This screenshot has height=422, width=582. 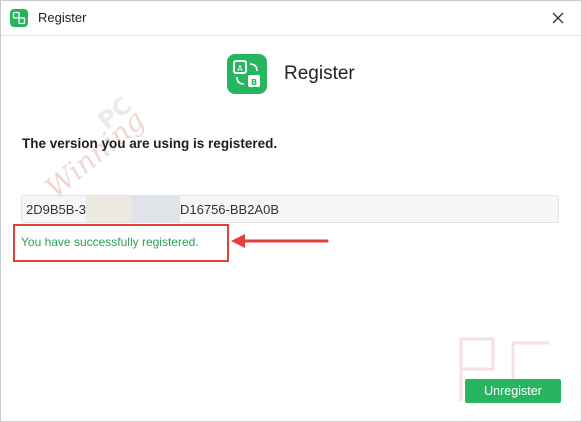 I want to click on translate-ab-icon, so click(x=19, y=18).